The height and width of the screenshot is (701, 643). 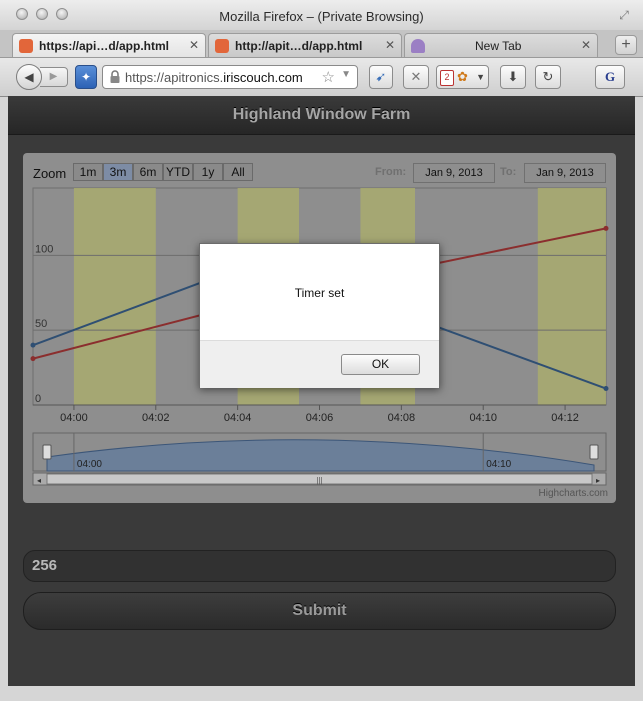 I want to click on badge-count: 2, so click(x=447, y=78).